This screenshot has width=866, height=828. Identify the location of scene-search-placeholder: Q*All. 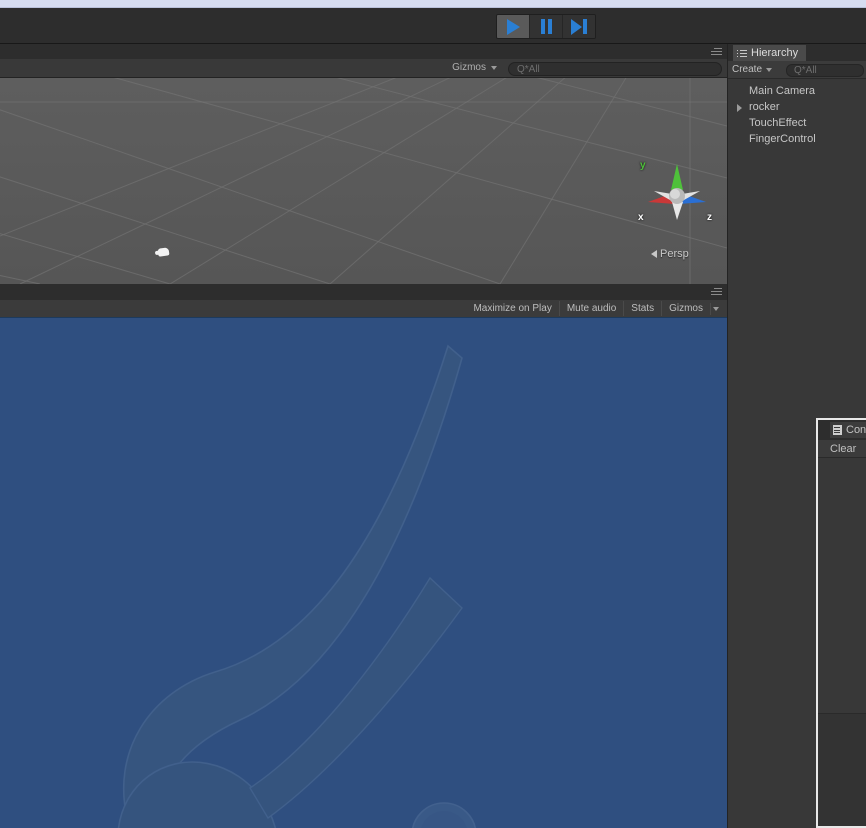
(528, 69).